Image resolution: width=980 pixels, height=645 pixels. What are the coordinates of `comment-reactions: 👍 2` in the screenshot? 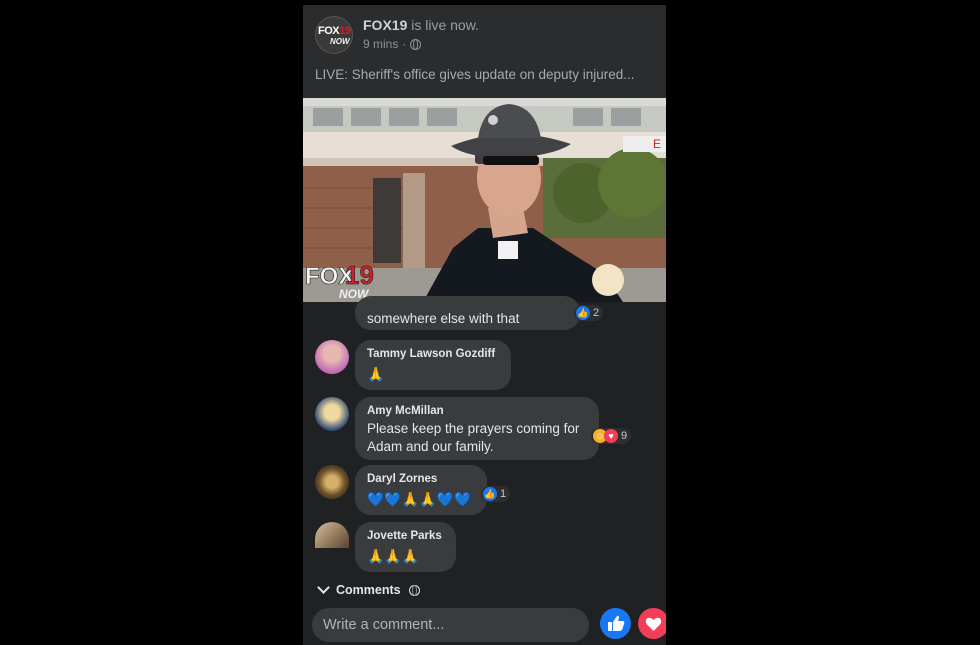 It's located at (589, 313).